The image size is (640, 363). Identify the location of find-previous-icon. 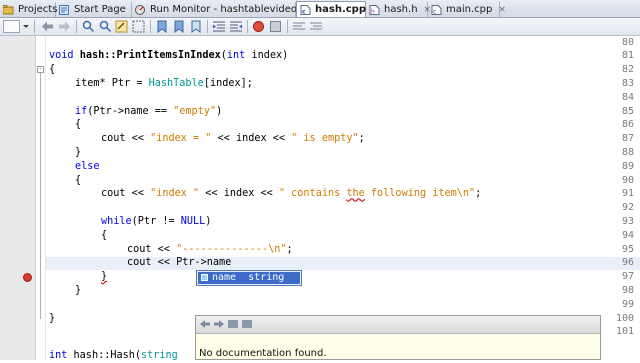
(88, 26).